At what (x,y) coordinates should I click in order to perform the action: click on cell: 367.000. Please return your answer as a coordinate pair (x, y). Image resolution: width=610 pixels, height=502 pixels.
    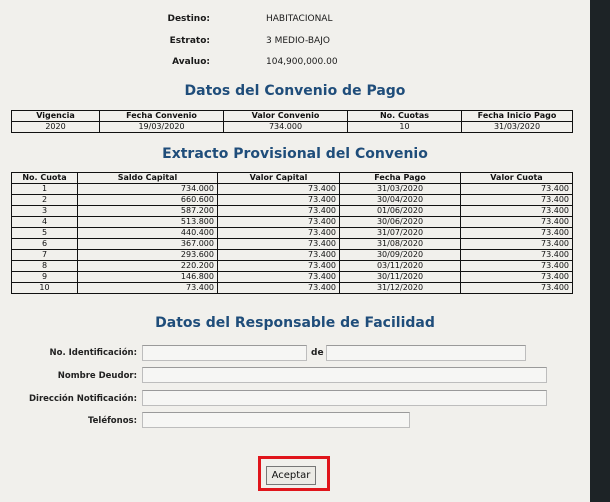
    Looking at the image, I should click on (147, 244).